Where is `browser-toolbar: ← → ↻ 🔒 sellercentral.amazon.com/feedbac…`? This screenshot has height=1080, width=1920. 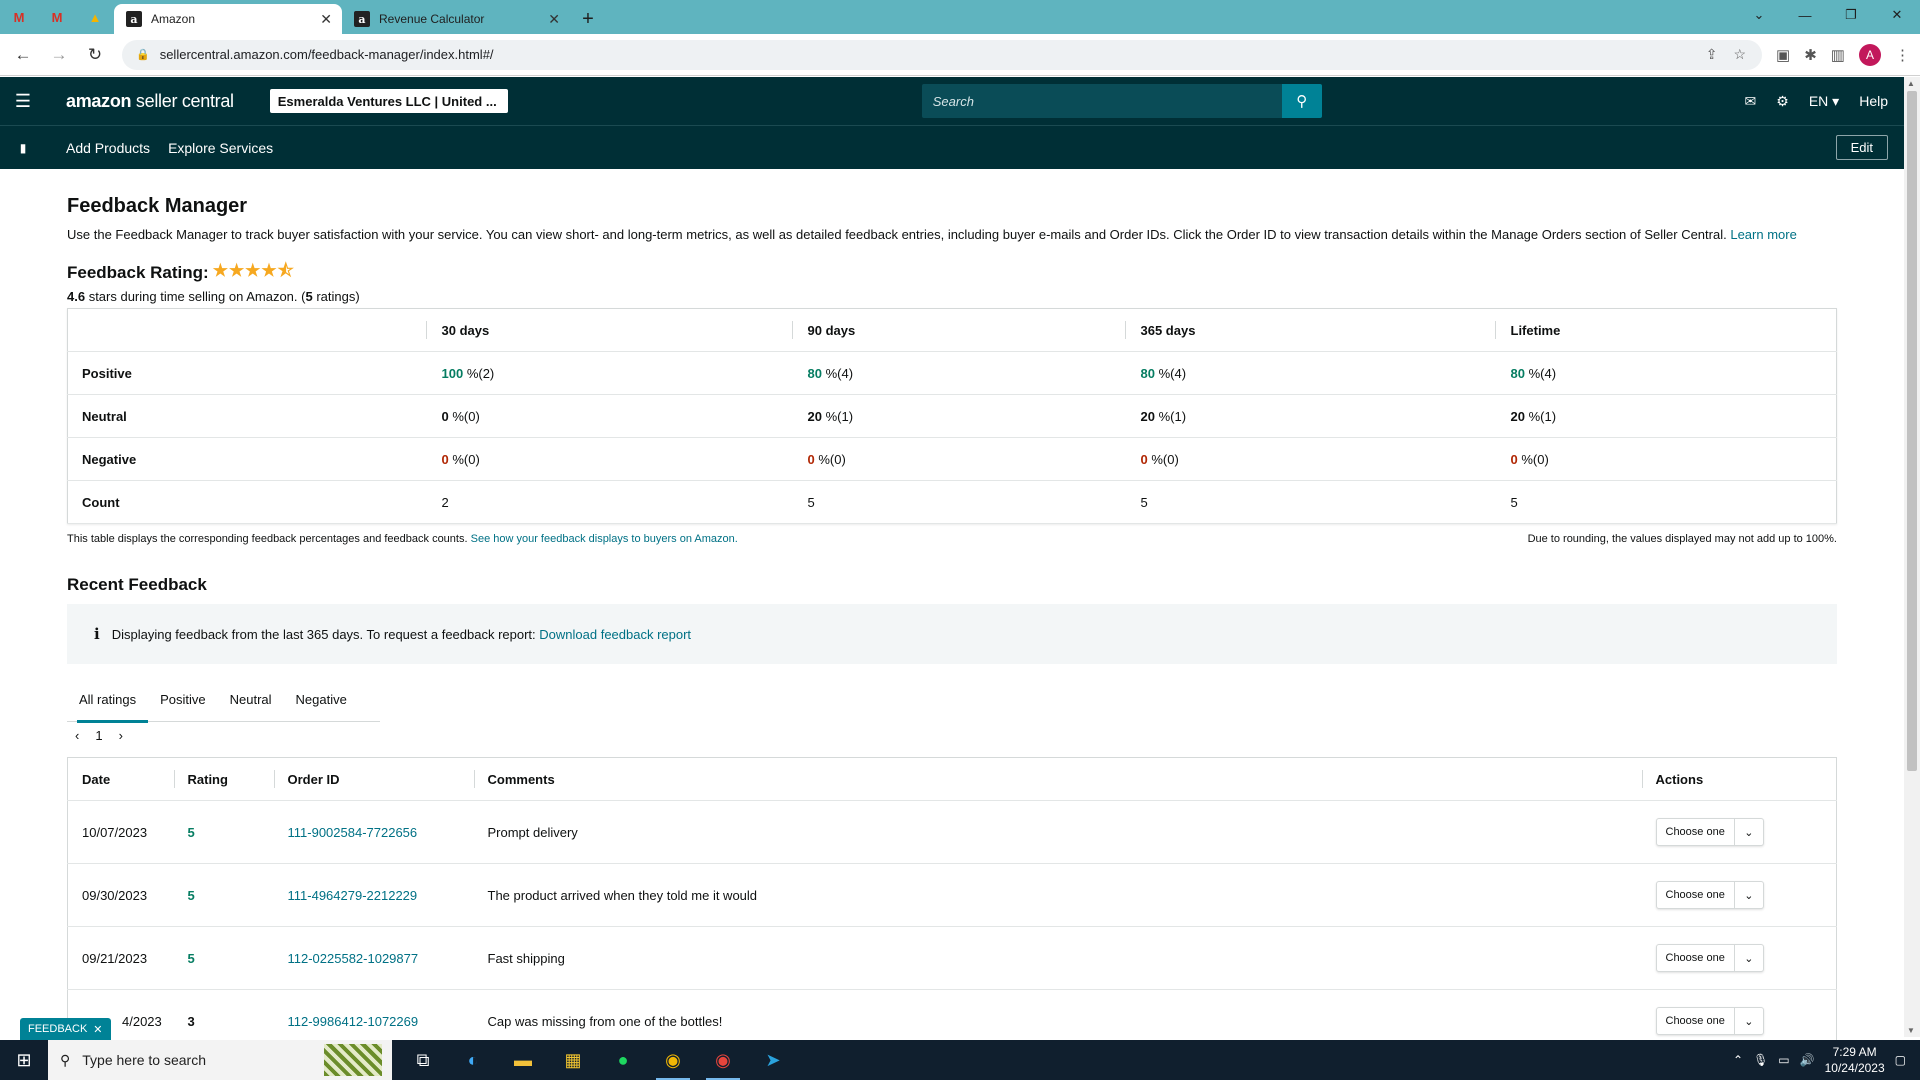 browser-toolbar: ← → ↻ 🔒 sellercentral.amazon.com/feedbac… is located at coordinates (960, 55).